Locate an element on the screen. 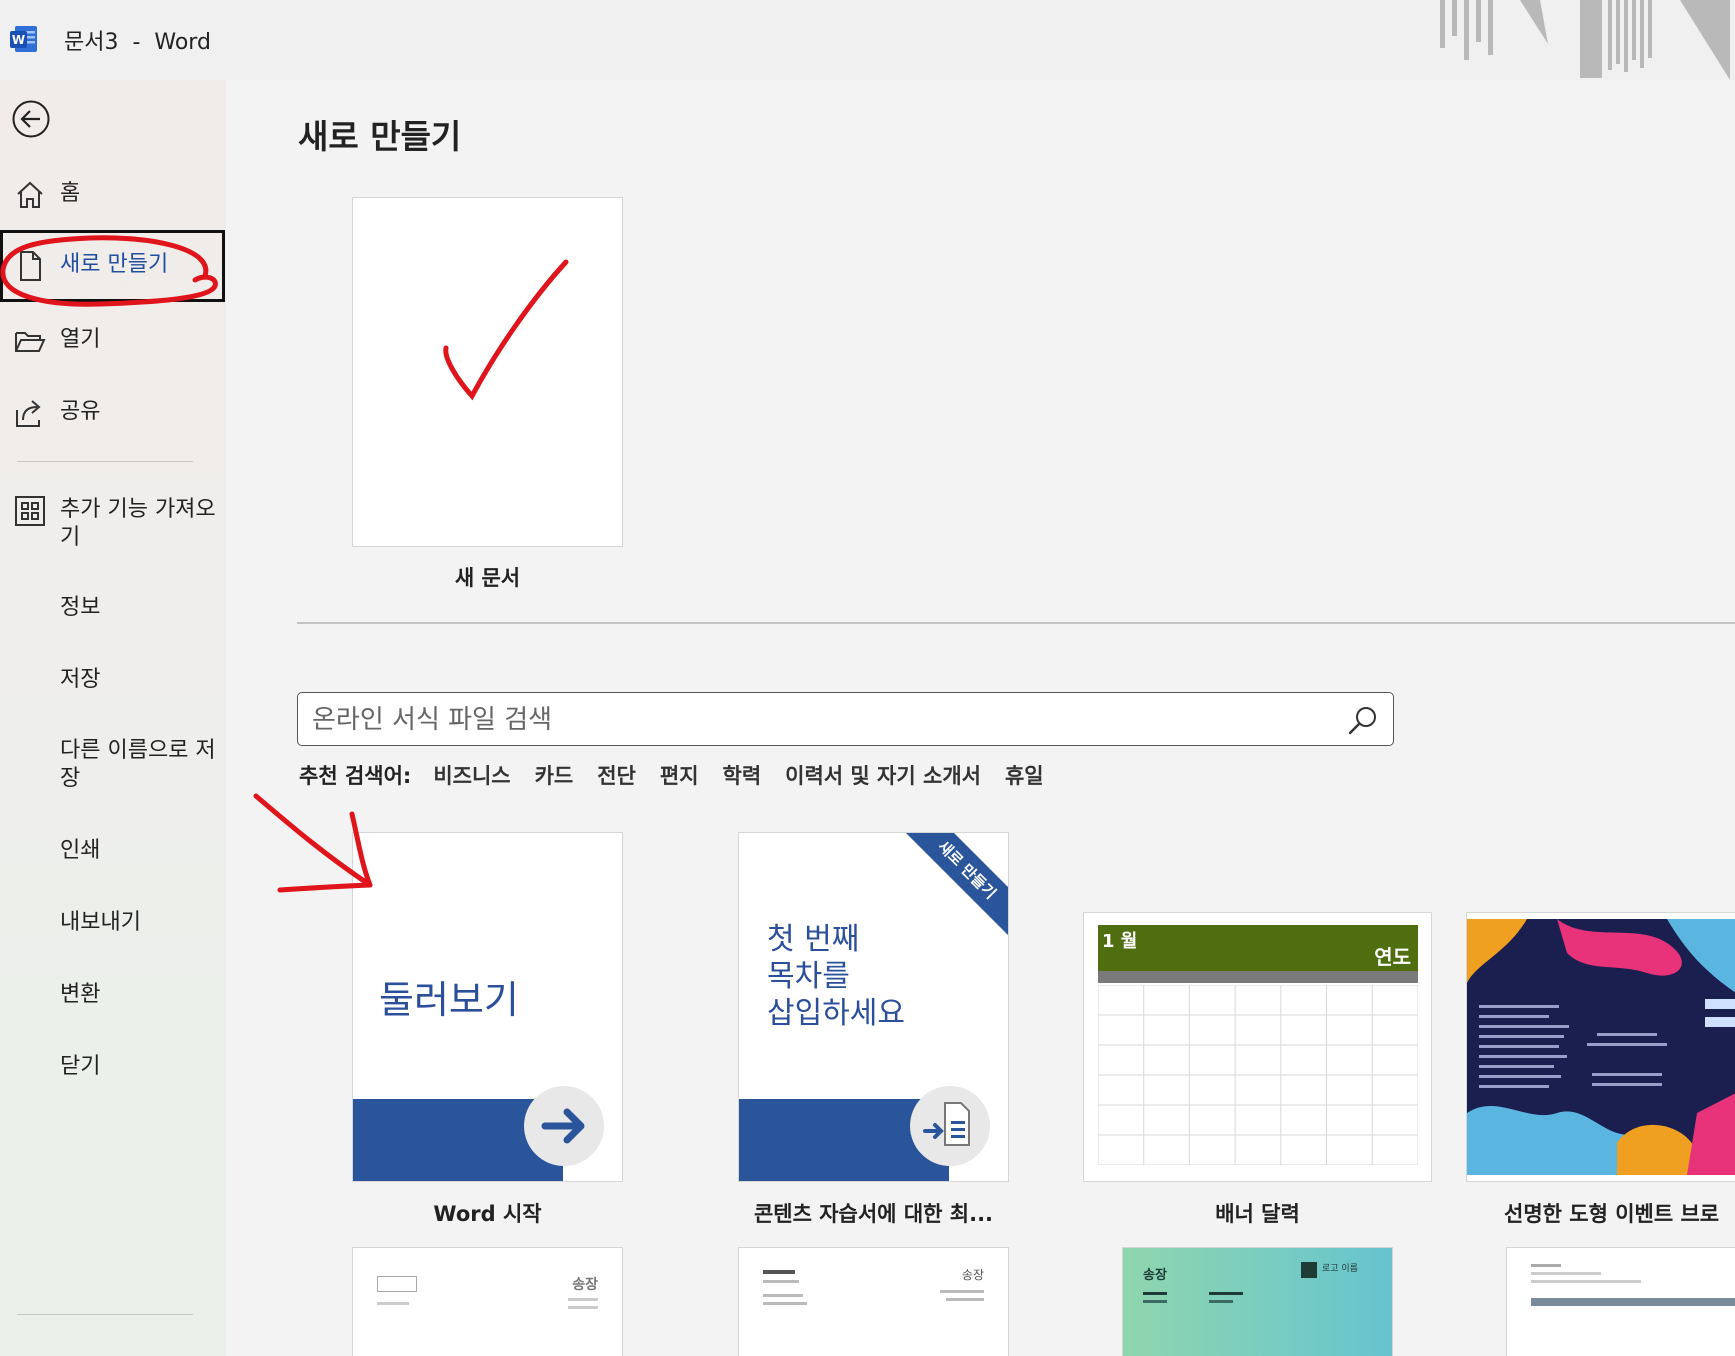 The width and height of the screenshot is (1735, 1356). brochure-preview is located at coordinates (1601, 1047).